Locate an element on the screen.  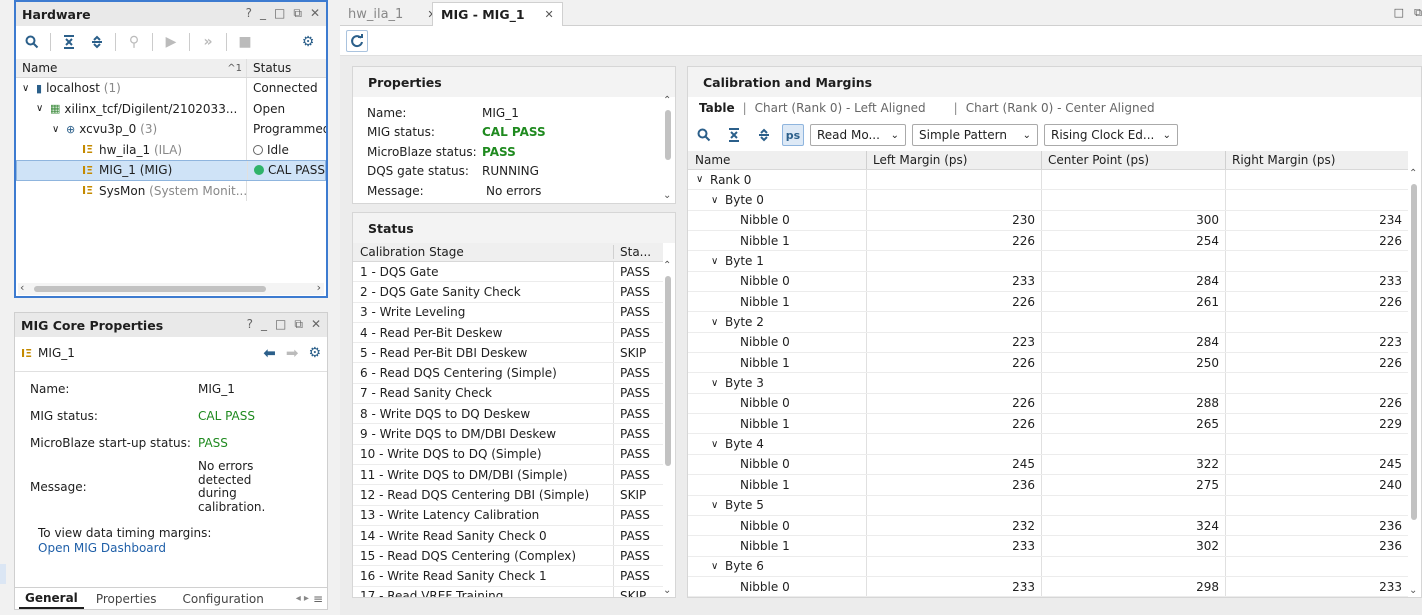
margin-row: Nibble 0 230 300 234 is located at coordinates (1048, 221).